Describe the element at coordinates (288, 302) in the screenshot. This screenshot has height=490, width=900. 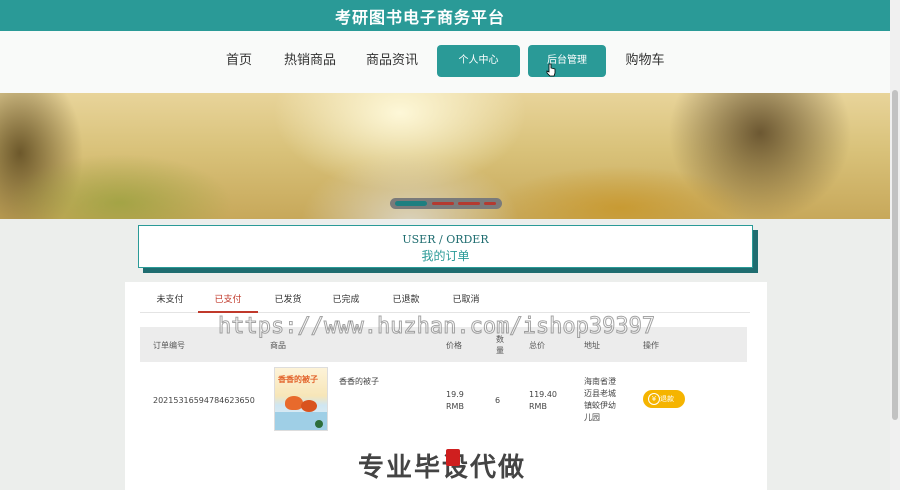
I see `tab-shipped: 已发货` at that location.